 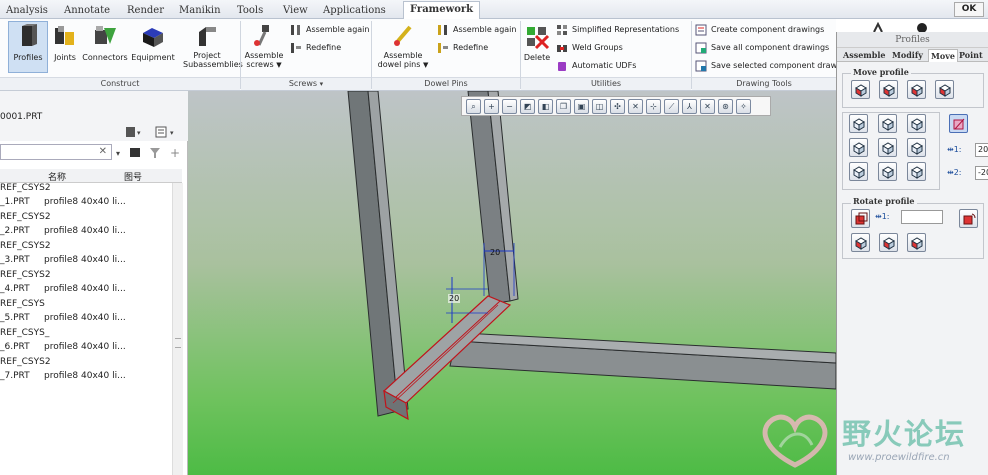 What do you see at coordinates (28, 47) in the screenshot?
I see `profiles-button: Profiles` at bounding box center [28, 47].